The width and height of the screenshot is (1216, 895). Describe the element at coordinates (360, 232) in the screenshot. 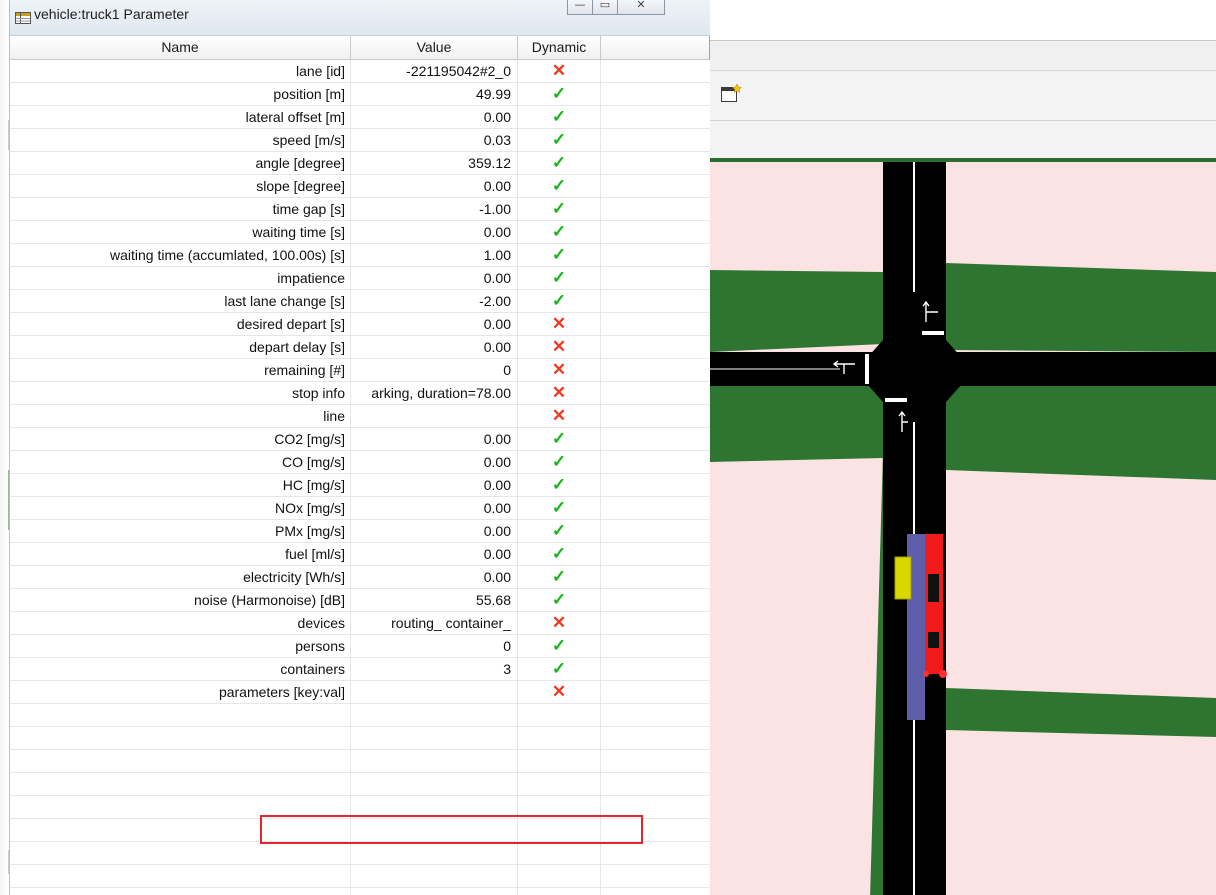

I see `table-row: waiting time [s] 0.00 ✓` at that location.